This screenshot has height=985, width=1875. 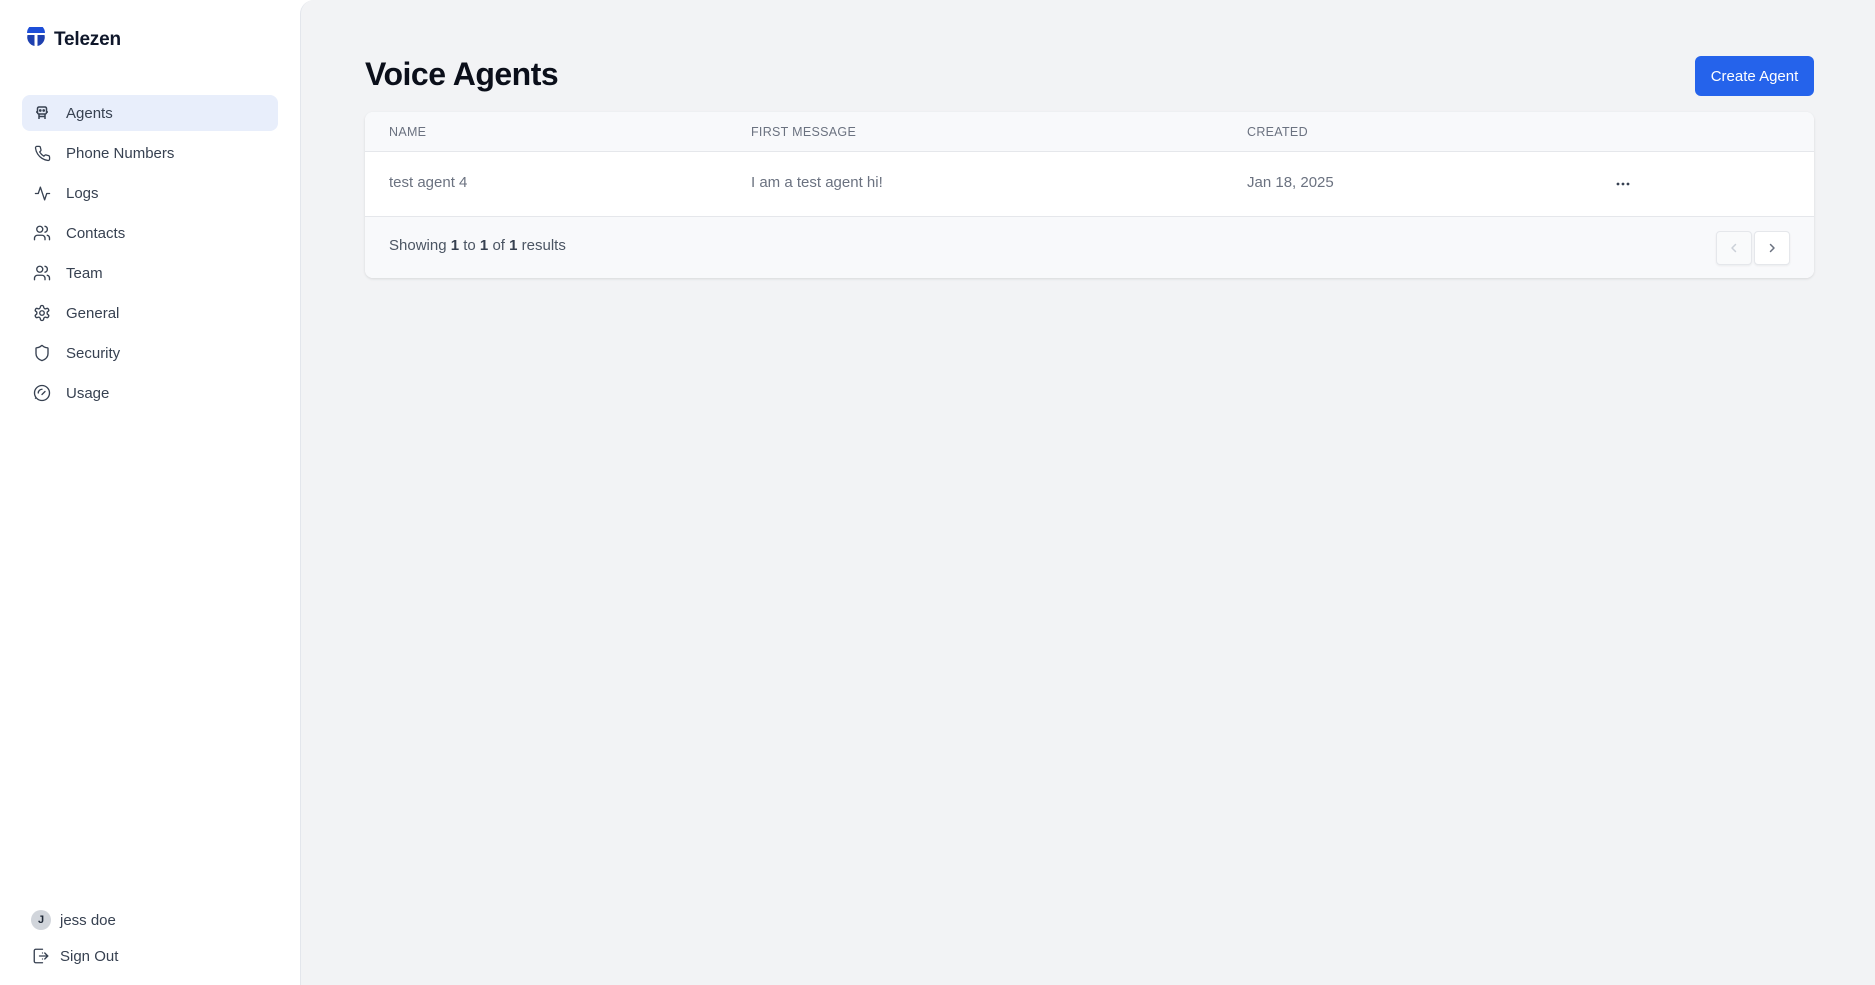 I want to click on column-header-name: NAME, so click(x=407, y=132).